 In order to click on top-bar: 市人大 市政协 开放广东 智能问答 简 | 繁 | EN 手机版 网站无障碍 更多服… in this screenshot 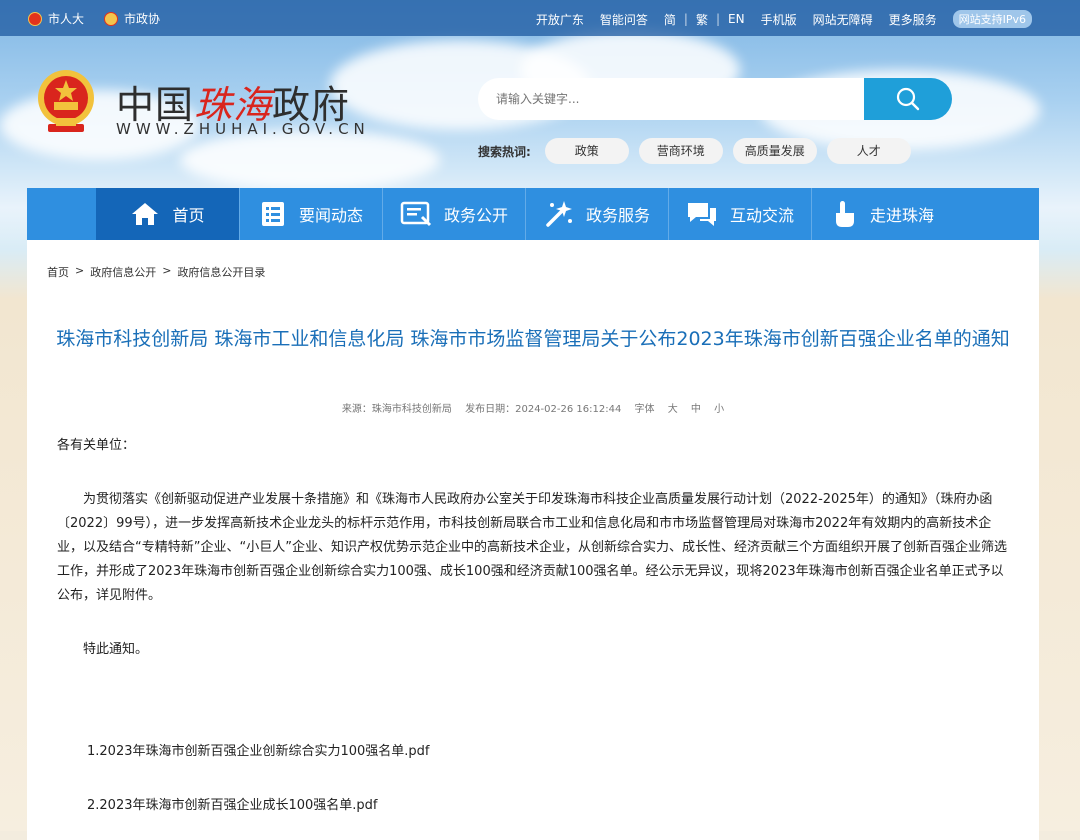, I will do `click(540, 18)`.